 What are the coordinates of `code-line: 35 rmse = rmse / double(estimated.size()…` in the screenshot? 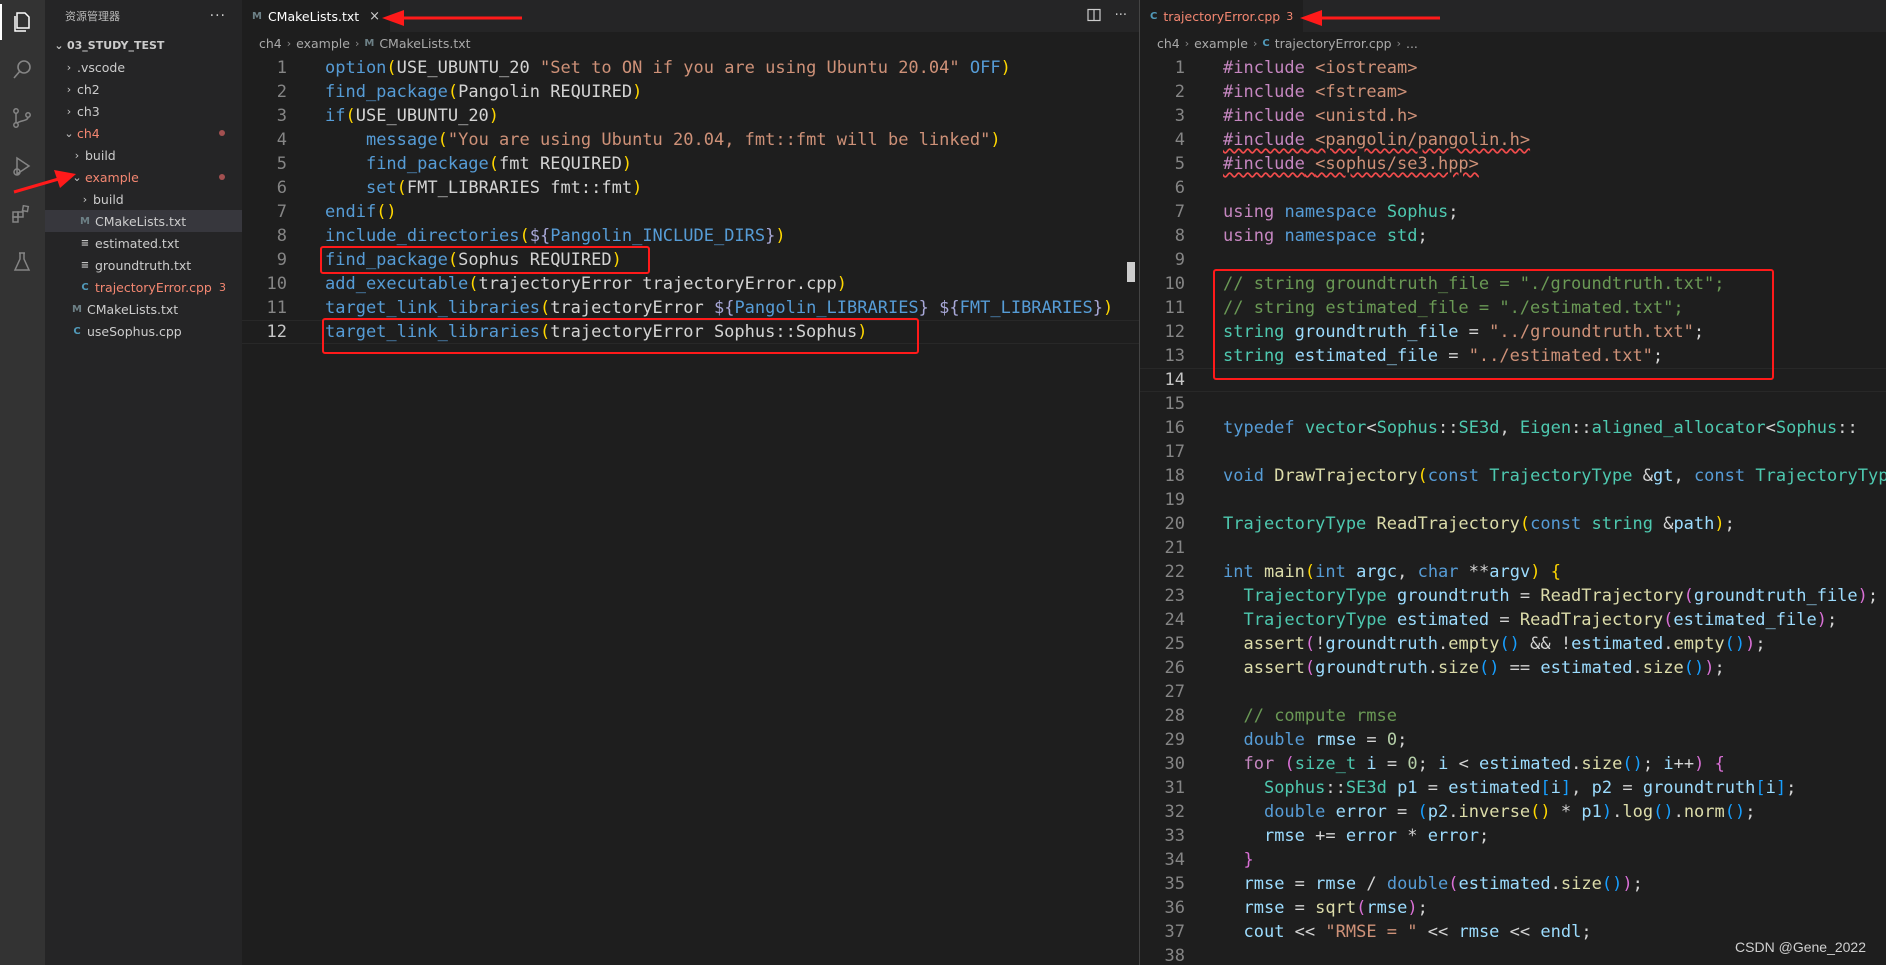 It's located at (1513, 884).